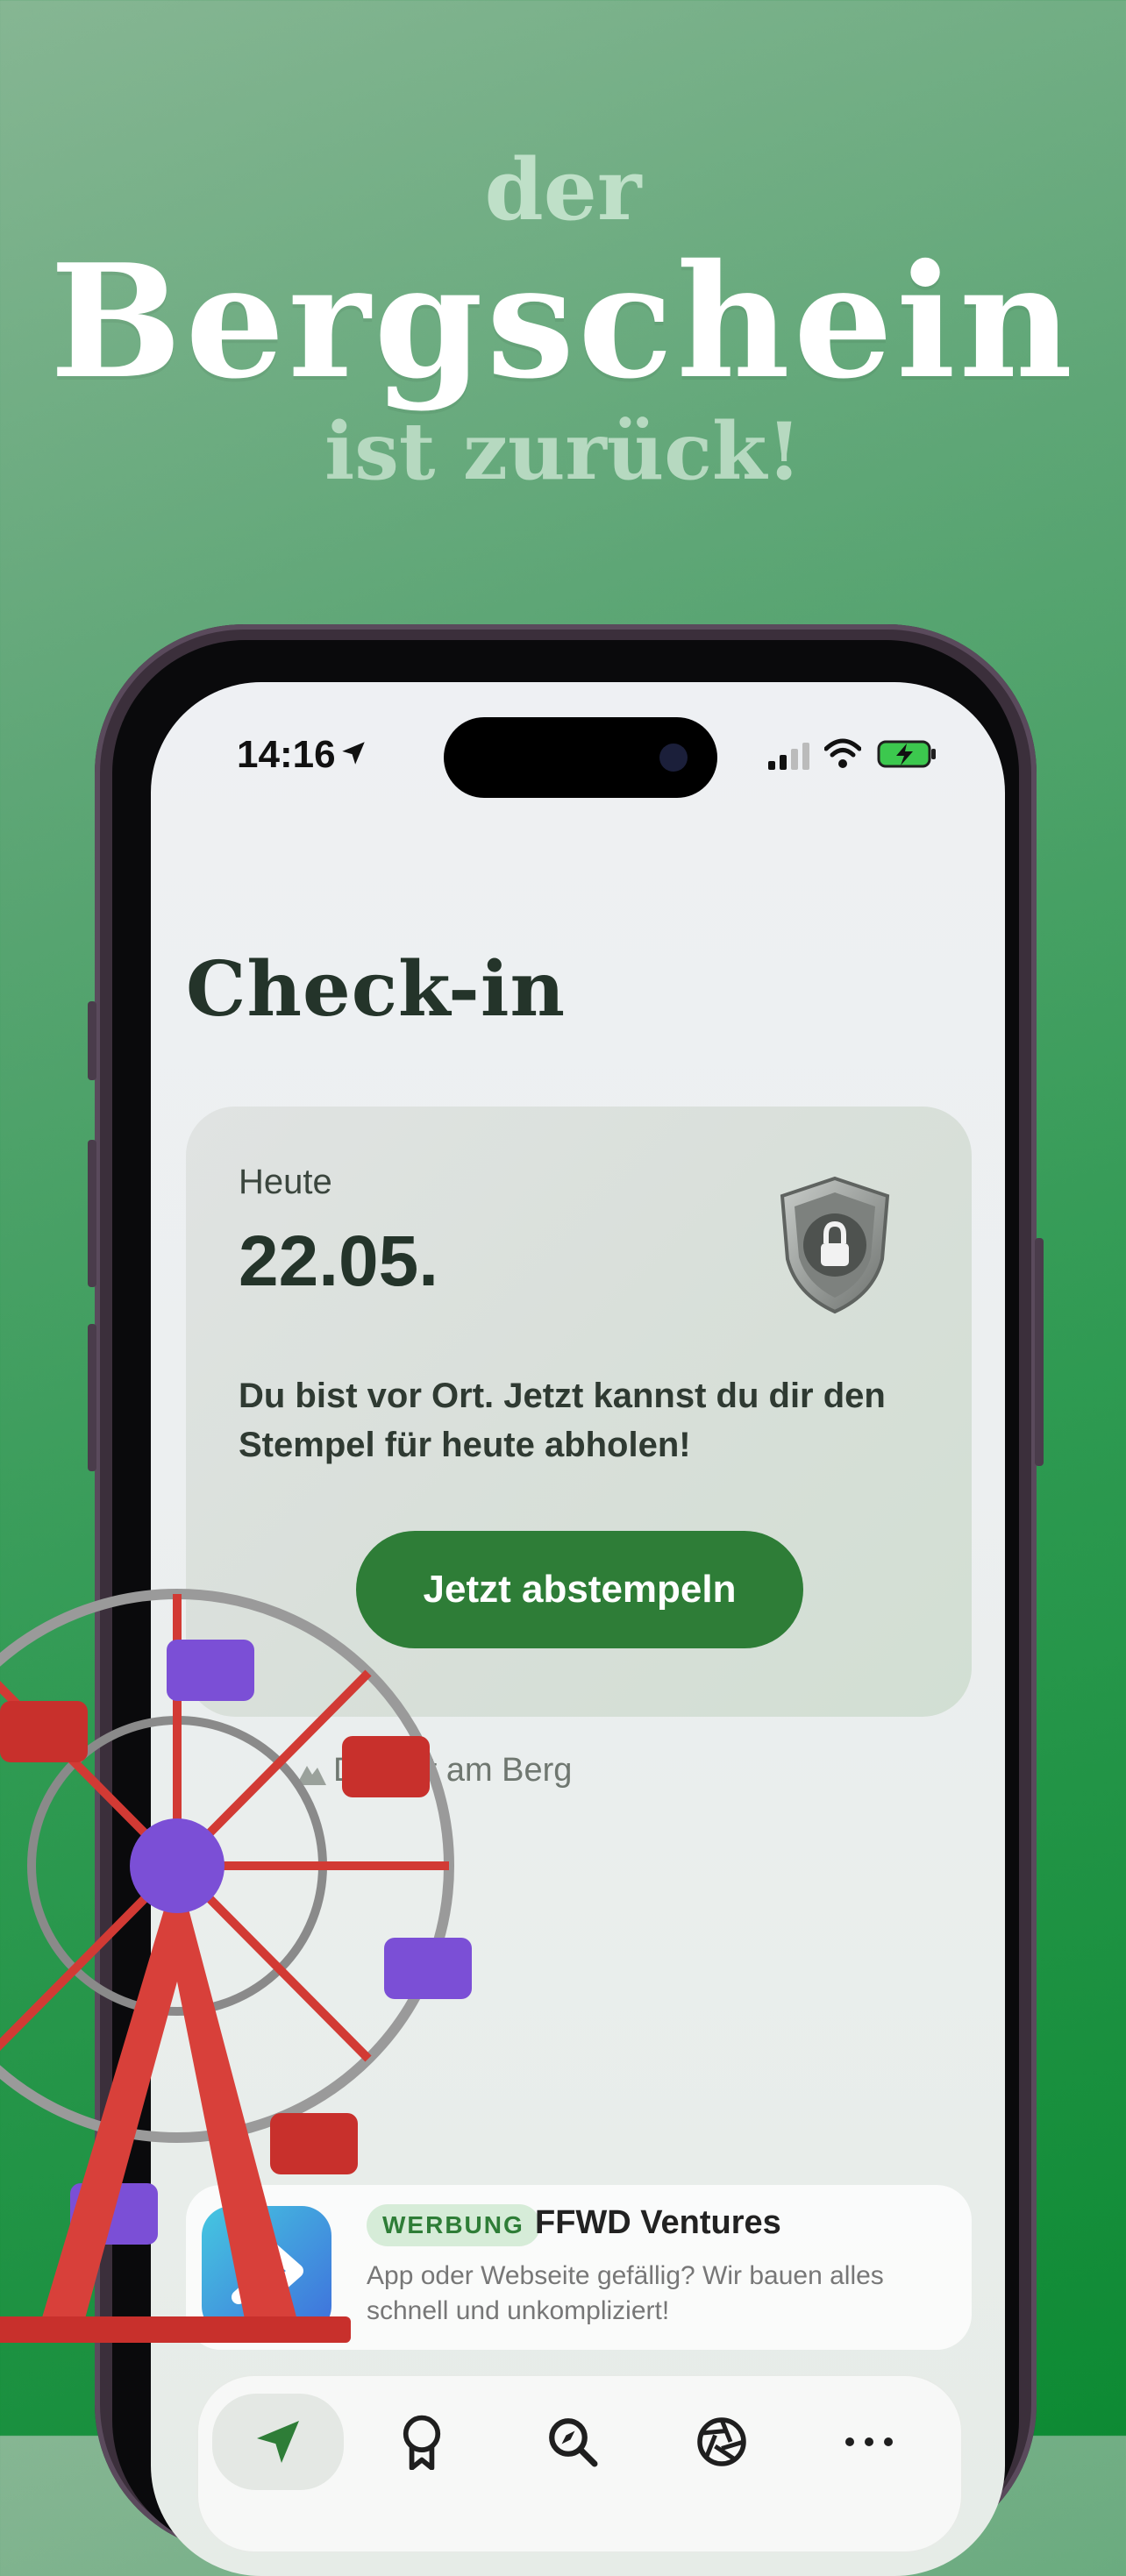  I want to click on locked-shield-badge-icon, so click(835, 1245).